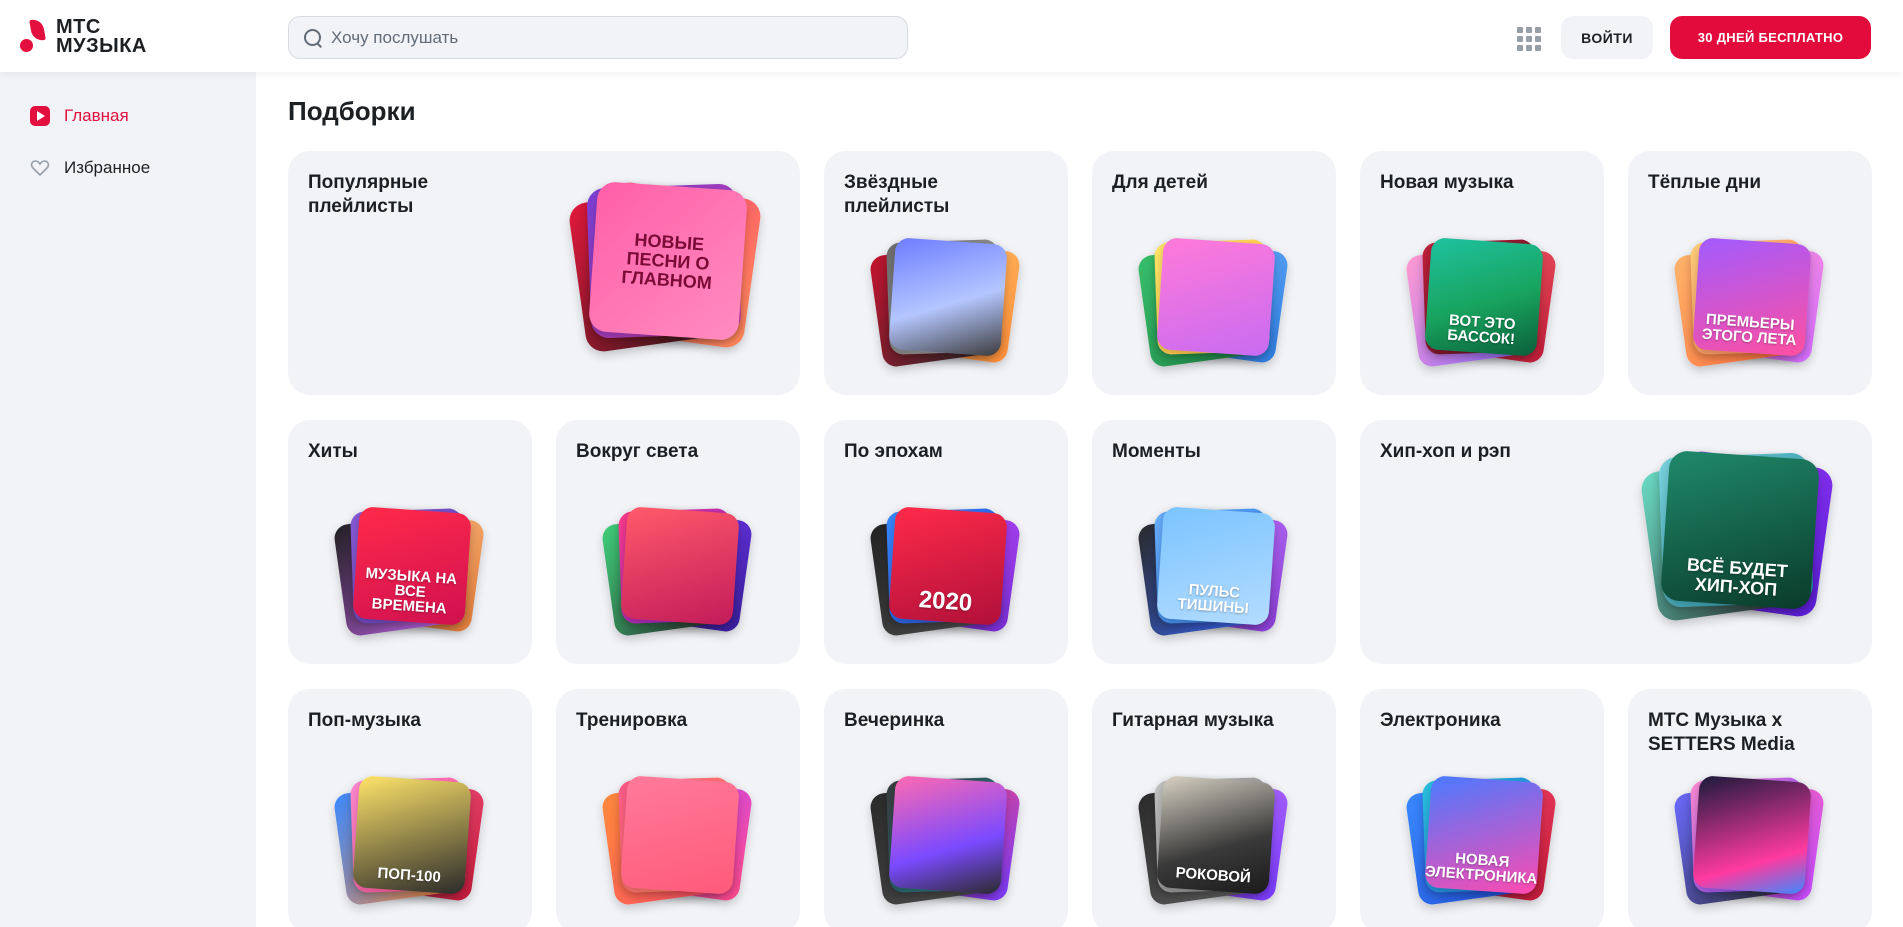  What do you see at coordinates (1213, 599) in the screenshot?
I see `cover-text: ПУЛЬС ТИШИНЫ` at bounding box center [1213, 599].